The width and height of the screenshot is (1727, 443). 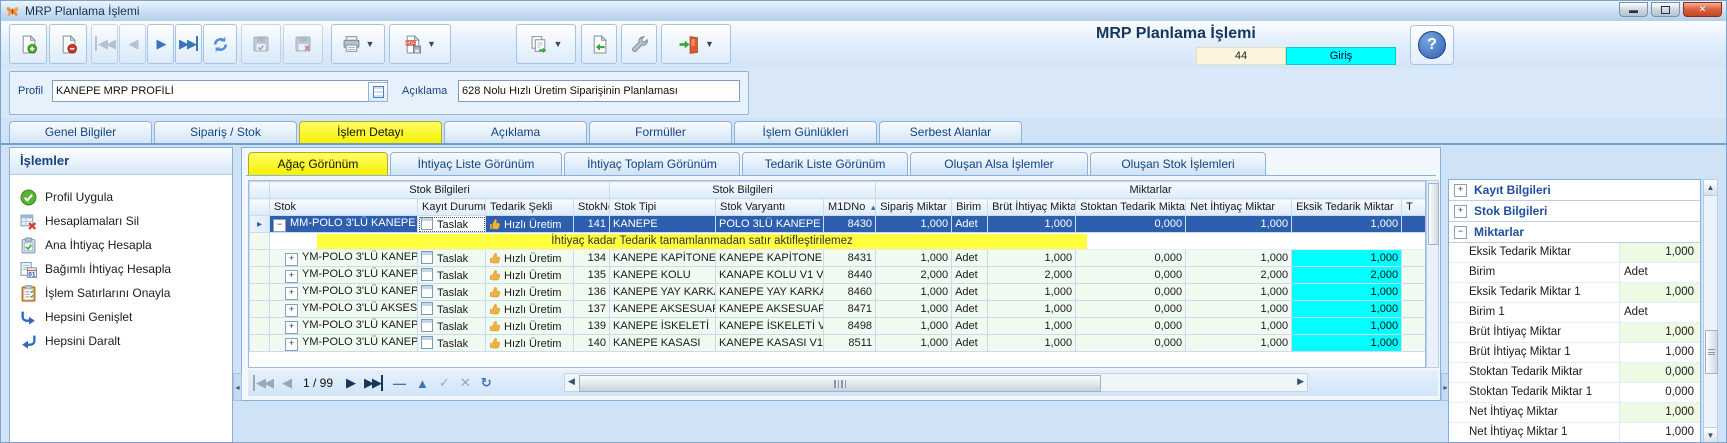 I want to click on cell-stokno: 136, so click(x=591, y=292).